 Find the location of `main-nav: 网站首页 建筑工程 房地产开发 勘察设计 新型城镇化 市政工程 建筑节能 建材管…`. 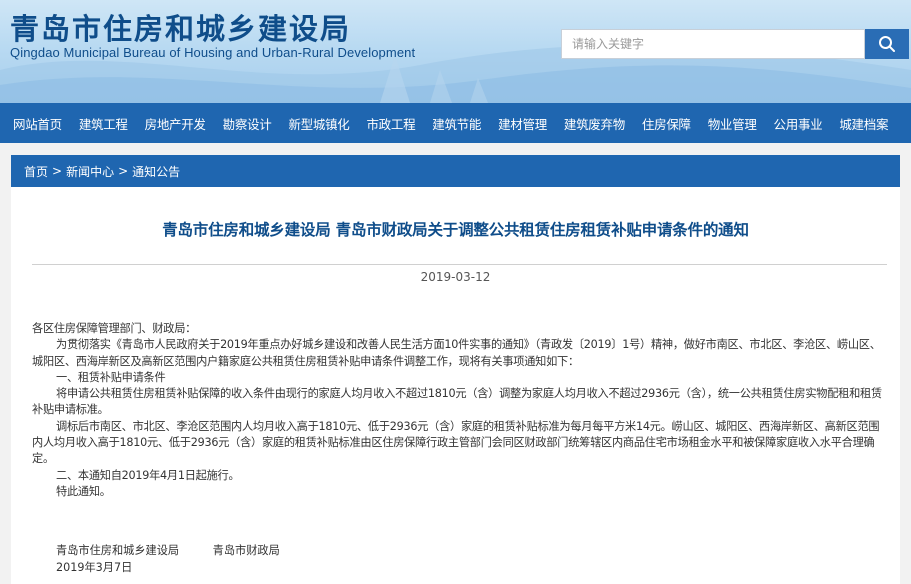

main-nav: 网站首页 建筑工程 房地产开发 勘察设计 新型城镇化 市政工程 建筑节能 建材管… is located at coordinates (455, 123).